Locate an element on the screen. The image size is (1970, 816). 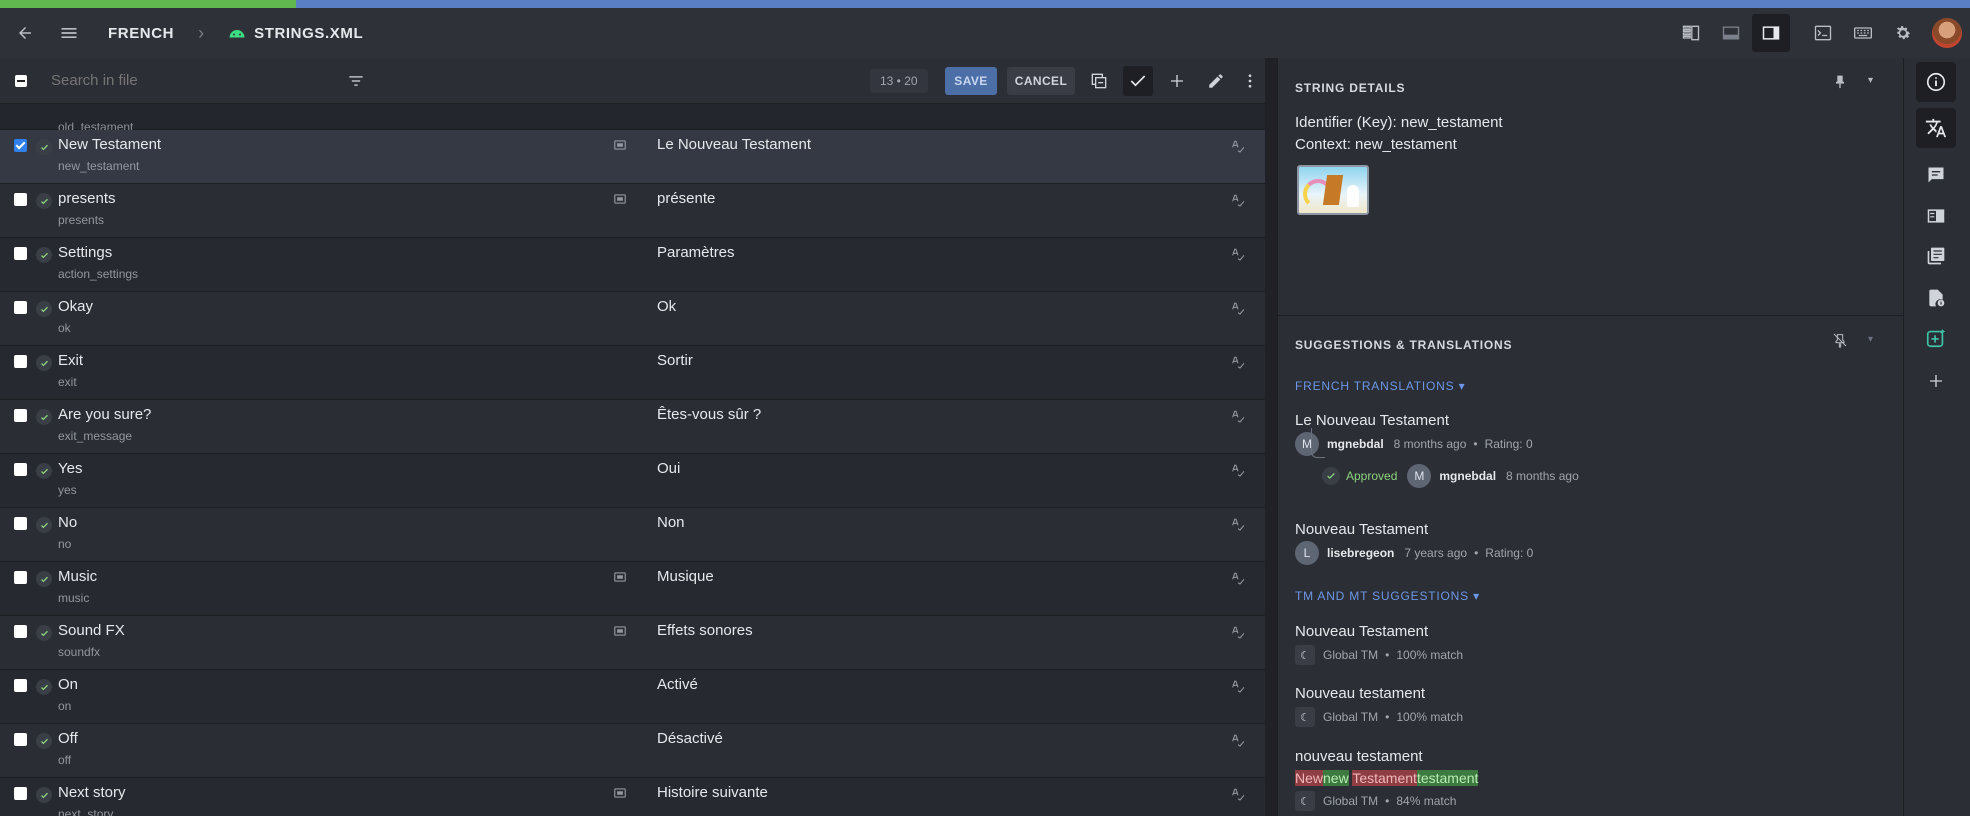
bottom-panel-view-icon is located at coordinates (1731, 33).